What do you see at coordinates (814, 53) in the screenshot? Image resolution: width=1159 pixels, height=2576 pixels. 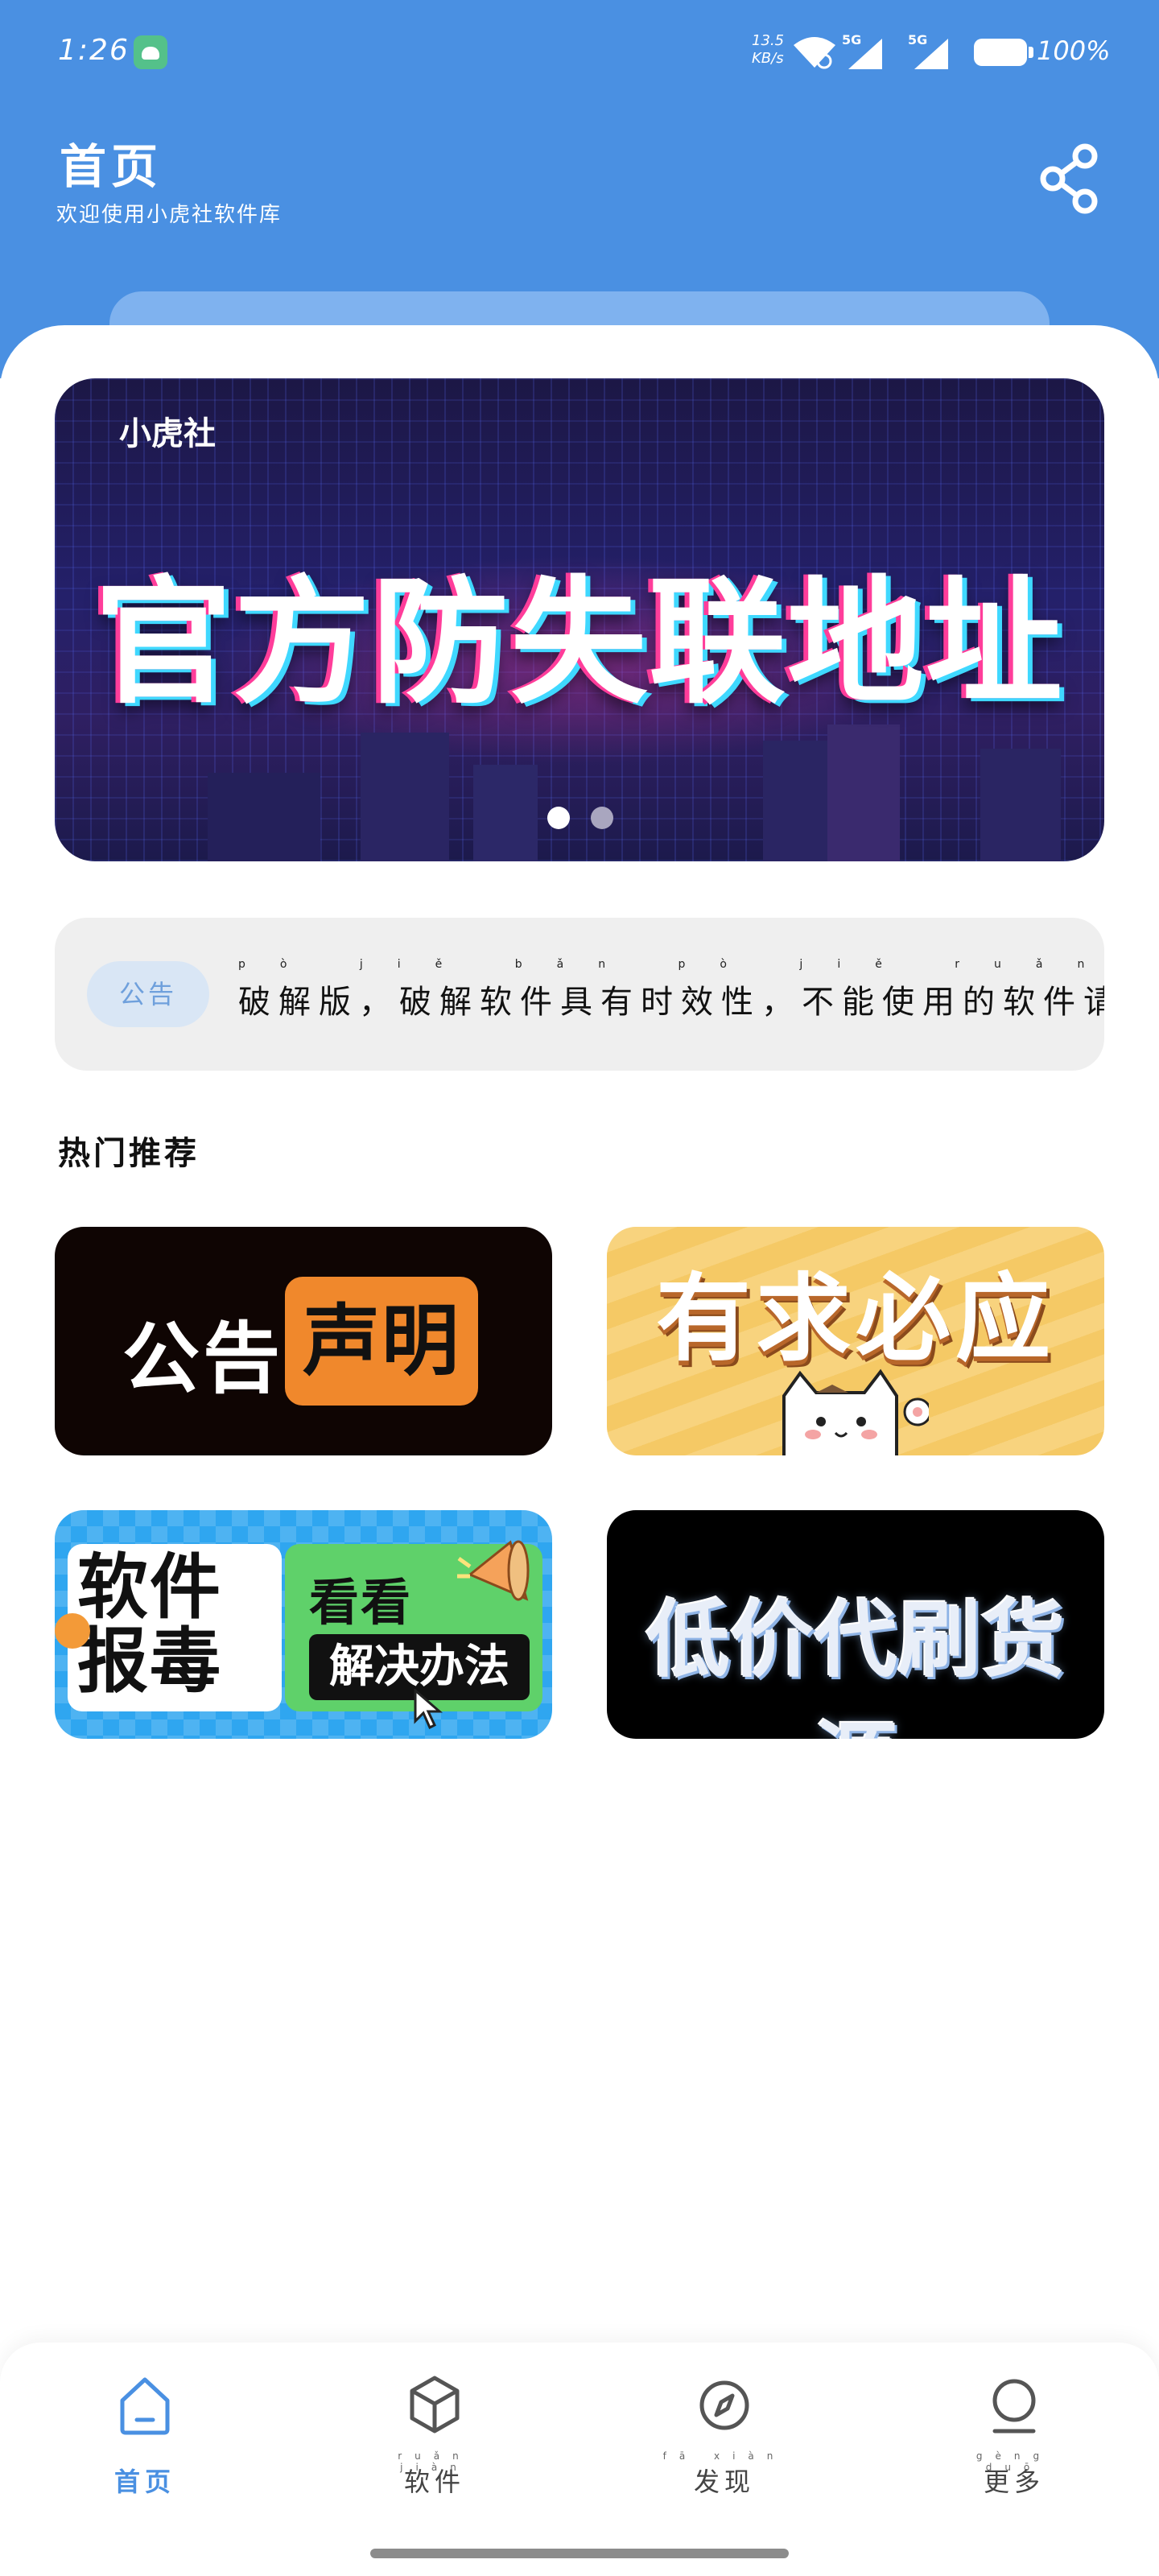 I see `wifi-icon` at bounding box center [814, 53].